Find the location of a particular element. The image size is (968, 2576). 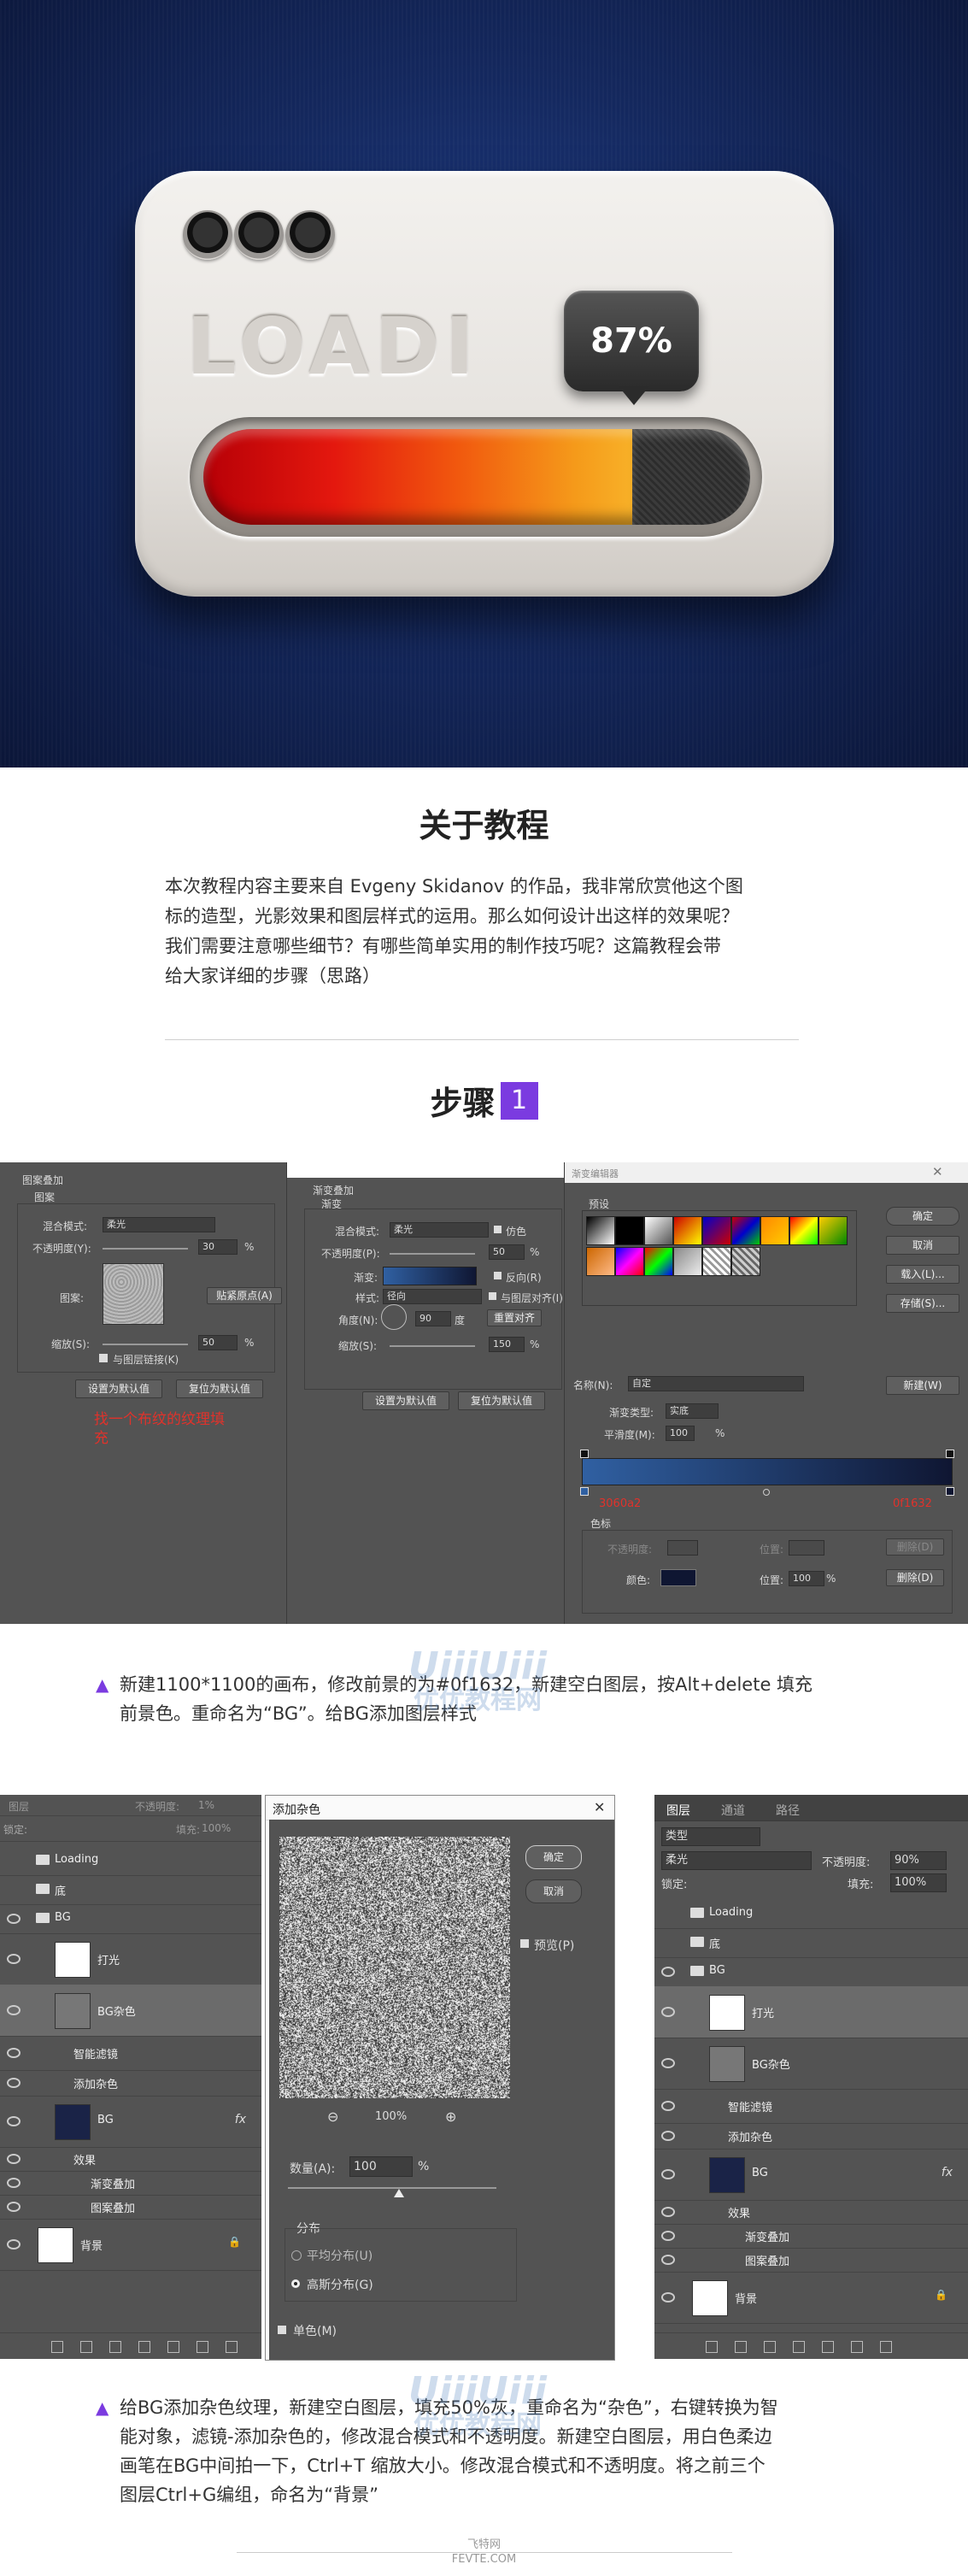

snap-origin-button: 贴紧原点(A) is located at coordinates (244, 1295).